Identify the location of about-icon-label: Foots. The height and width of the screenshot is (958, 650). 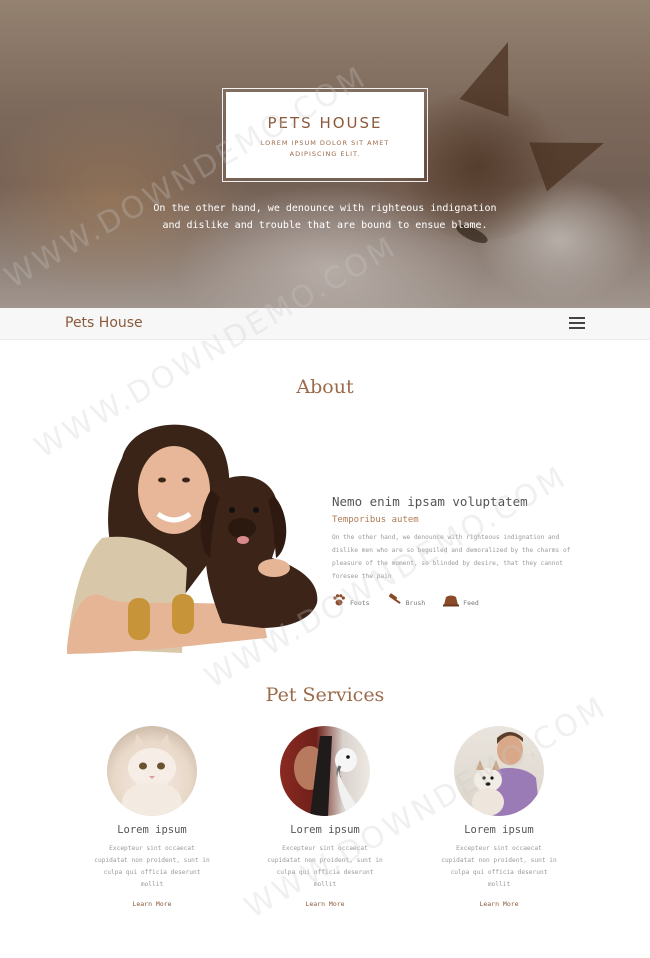
(360, 603).